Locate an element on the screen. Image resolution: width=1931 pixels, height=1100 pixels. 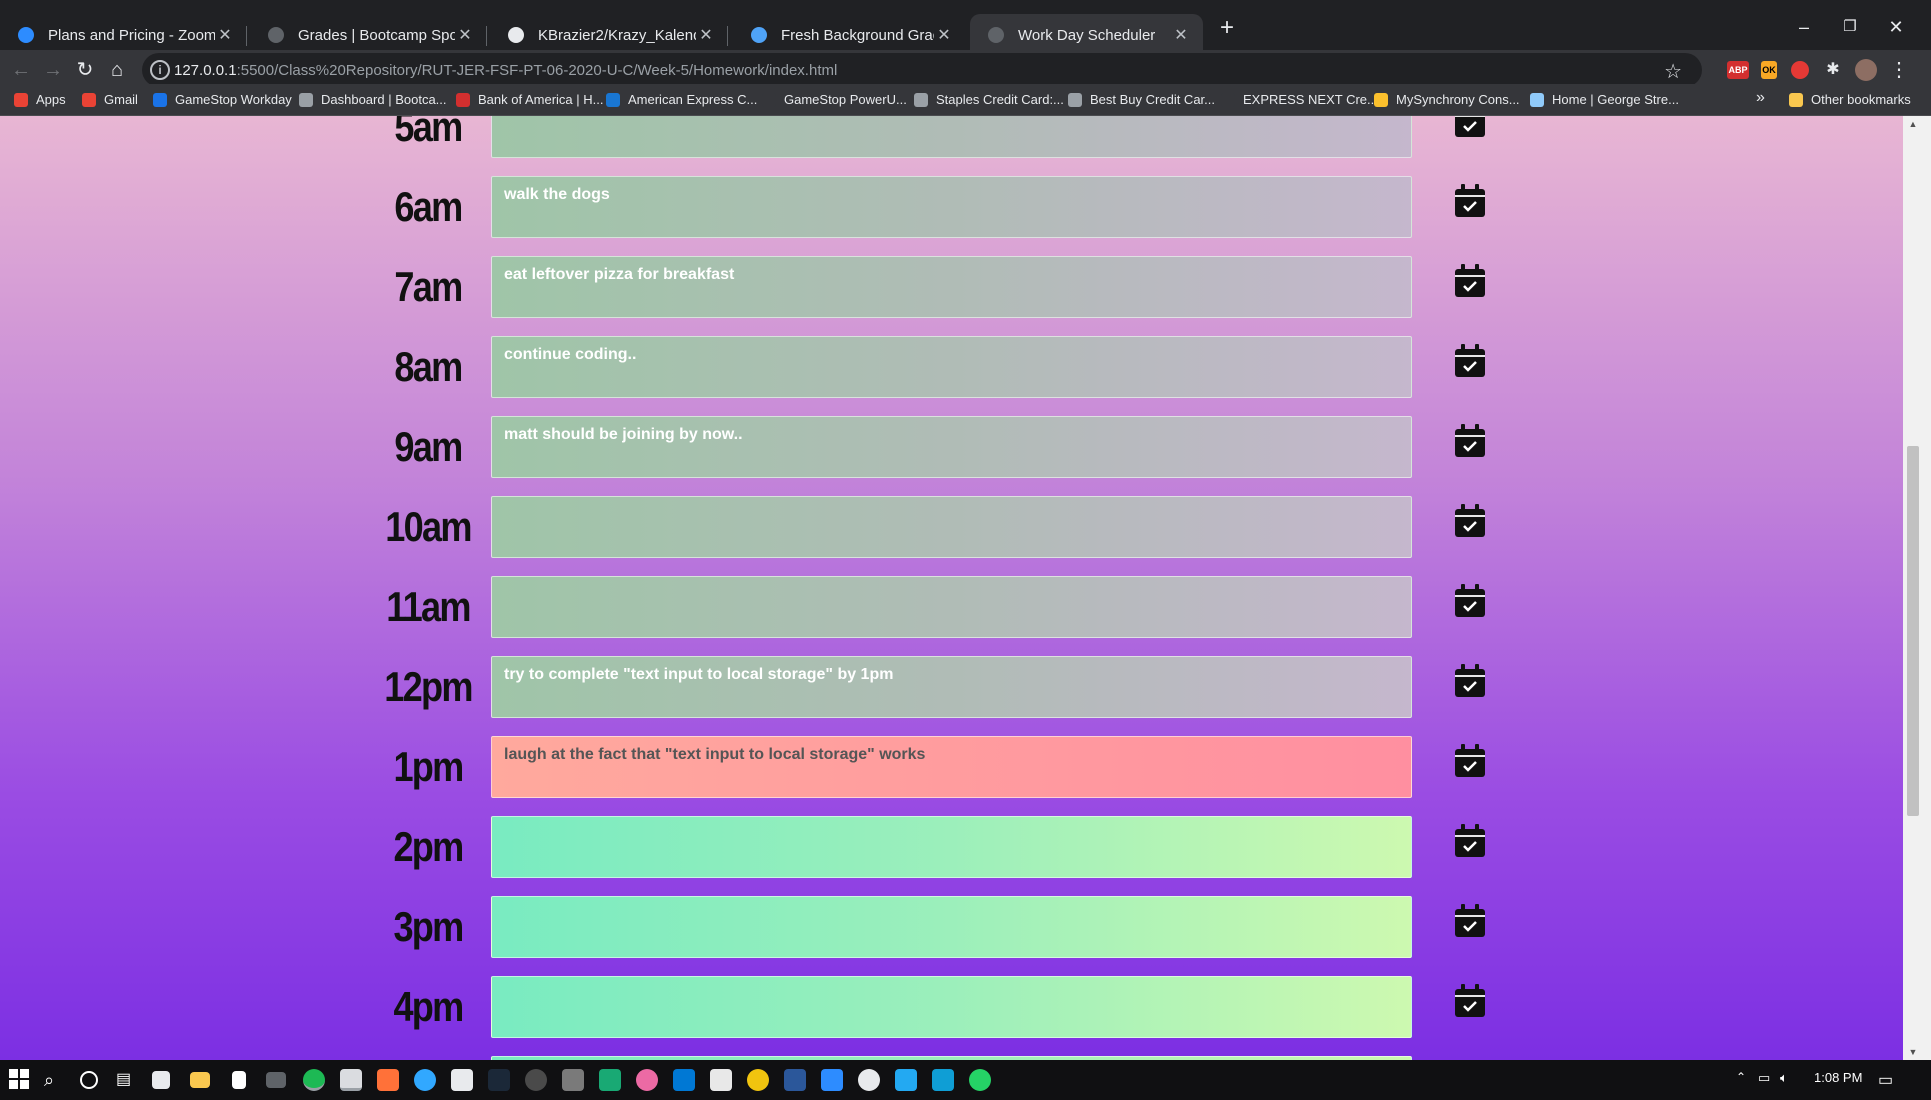
network-icon: ▭ is located at coordinates (1764, 1078).